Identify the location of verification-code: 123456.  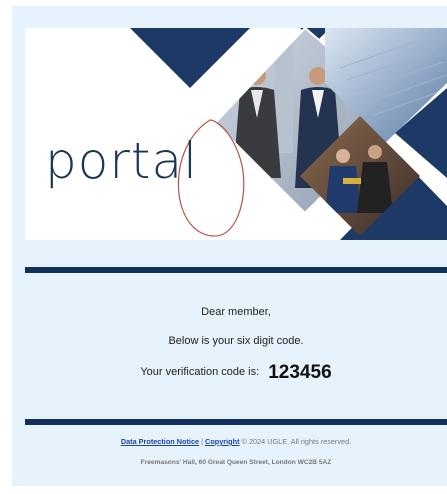
(300, 372).